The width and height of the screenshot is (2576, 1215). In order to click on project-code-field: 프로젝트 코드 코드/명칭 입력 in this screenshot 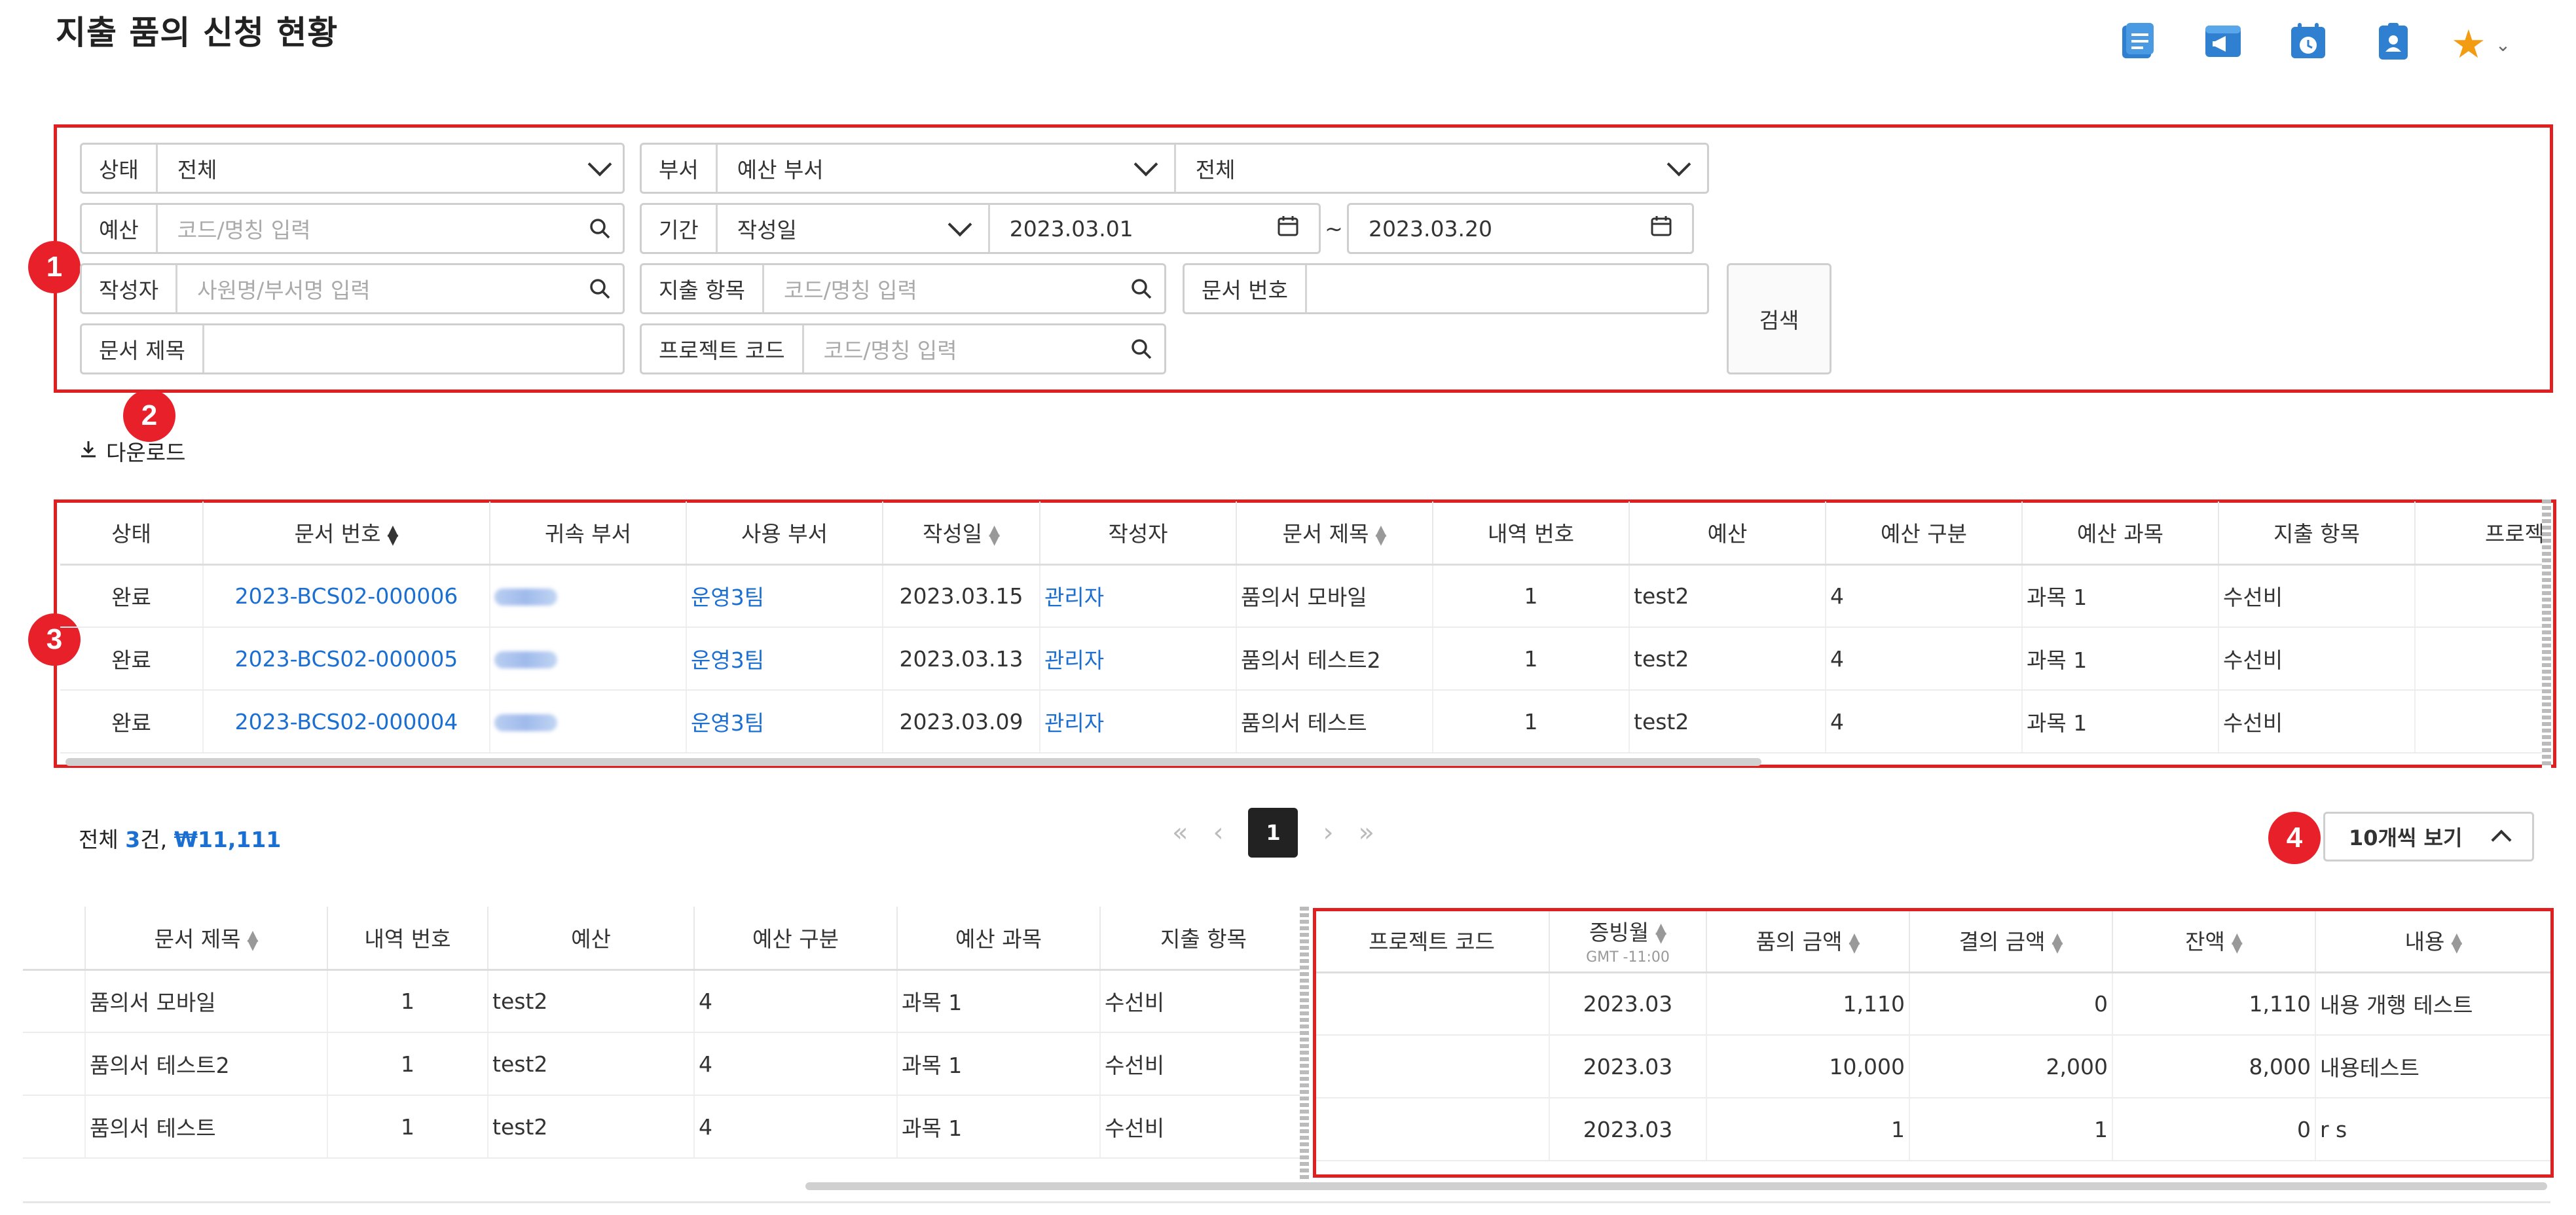, I will do `click(903, 348)`.